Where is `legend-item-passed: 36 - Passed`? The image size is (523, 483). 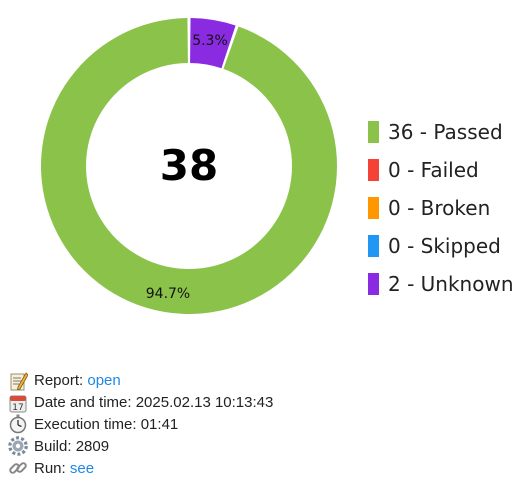
legend-item-passed: 36 - Passed is located at coordinates (441, 132).